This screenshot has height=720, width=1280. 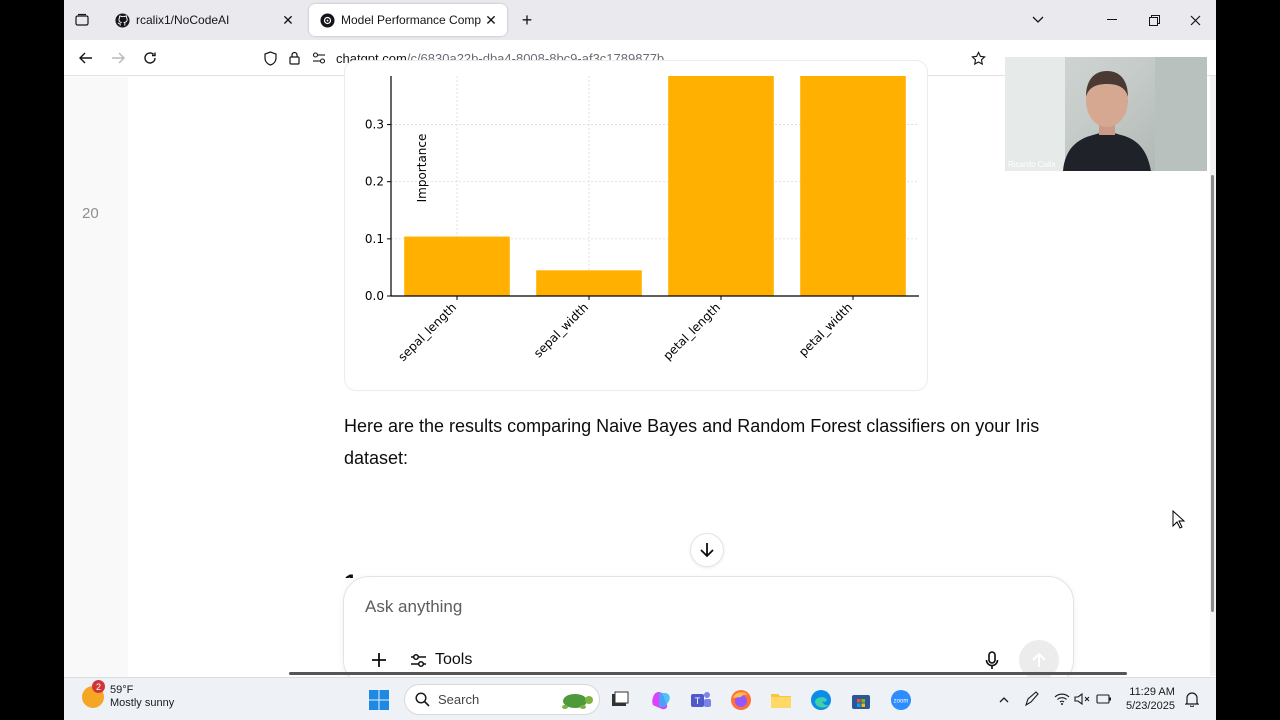 I want to click on restore-icon, so click(x=1154, y=20).